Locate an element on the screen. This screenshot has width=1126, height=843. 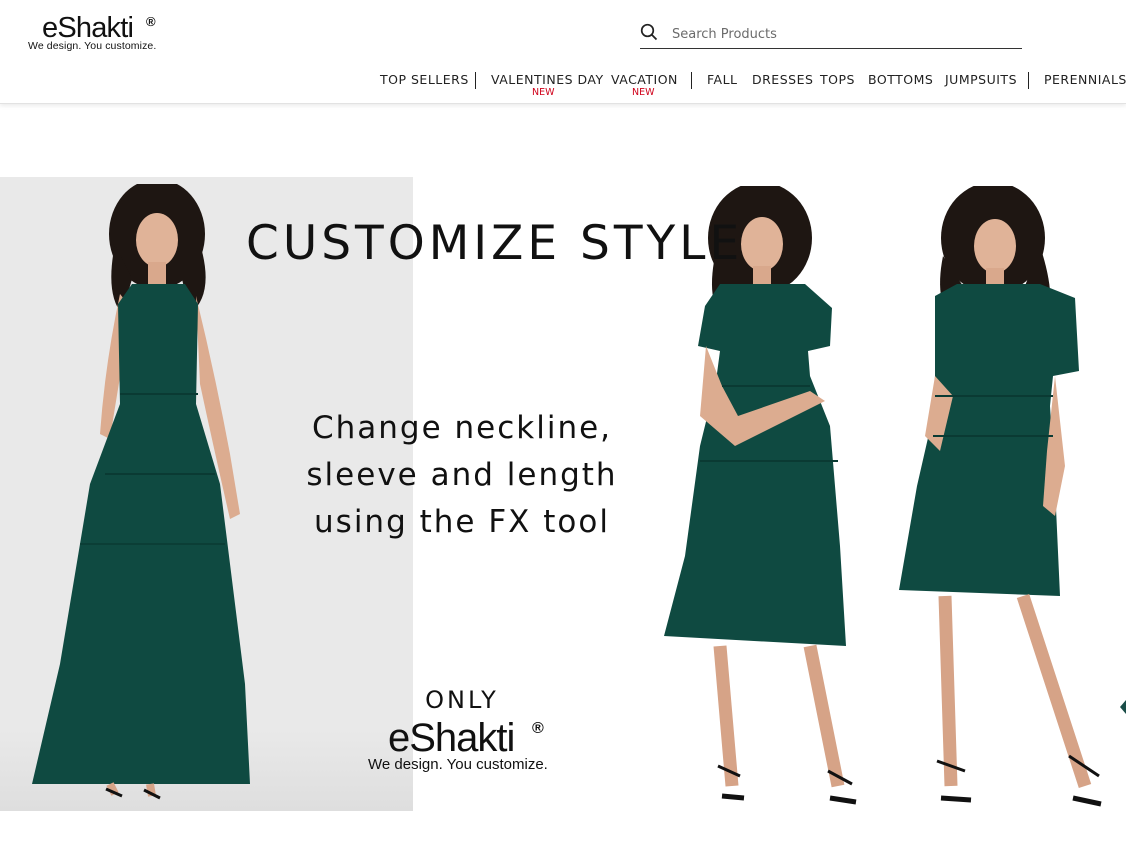
nav-top-sellers: TOP SELLERS is located at coordinates (424, 79).